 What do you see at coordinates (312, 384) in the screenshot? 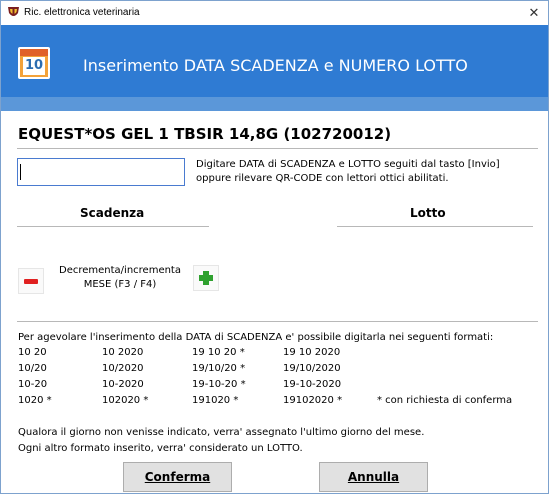
I see `format-cell: 19-10-2020` at bounding box center [312, 384].